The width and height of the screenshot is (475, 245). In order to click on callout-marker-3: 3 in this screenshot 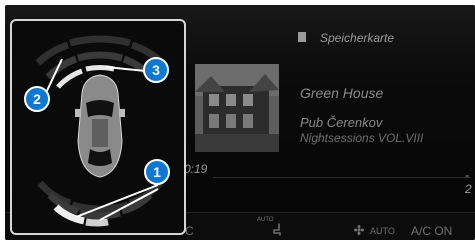, I will do `click(156, 70)`.